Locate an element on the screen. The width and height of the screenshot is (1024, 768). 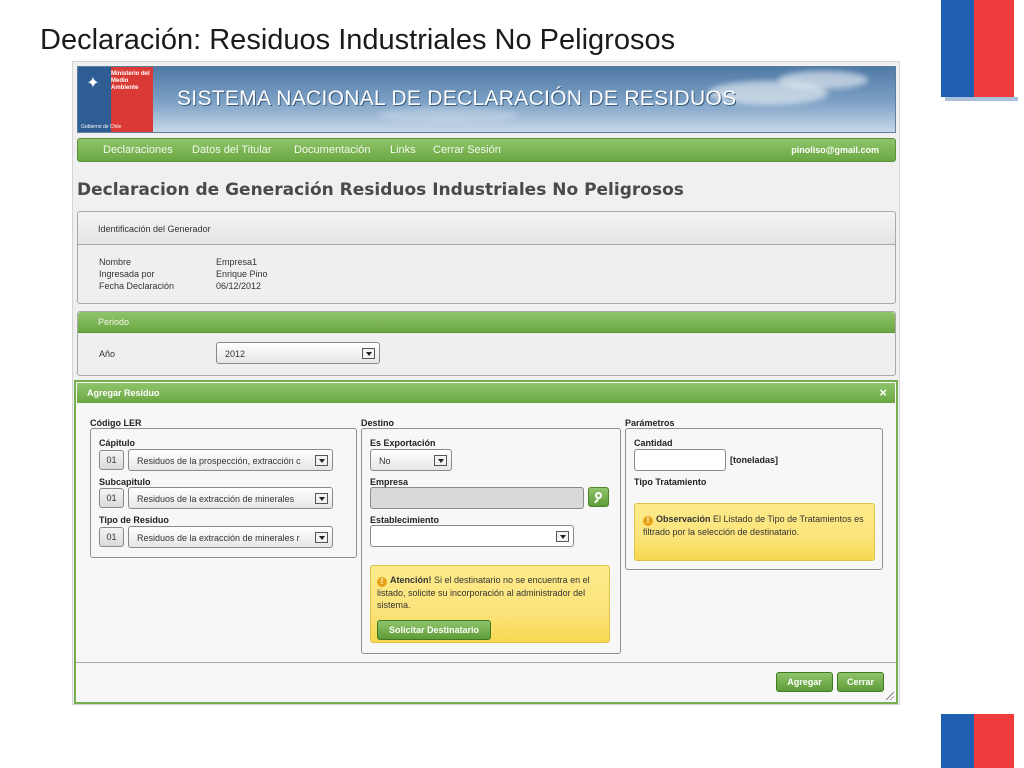
tipo-value: Residuos de la extracción de minerales r is located at coordinates (218, 538).